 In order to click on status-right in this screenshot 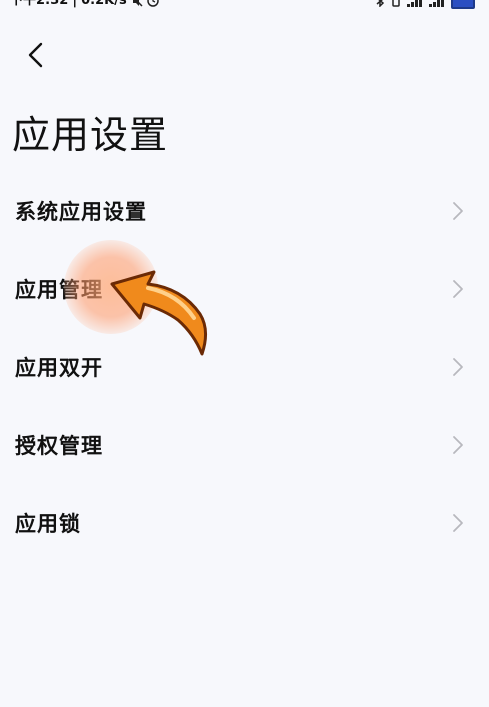, I will do `click(432, 5)`.